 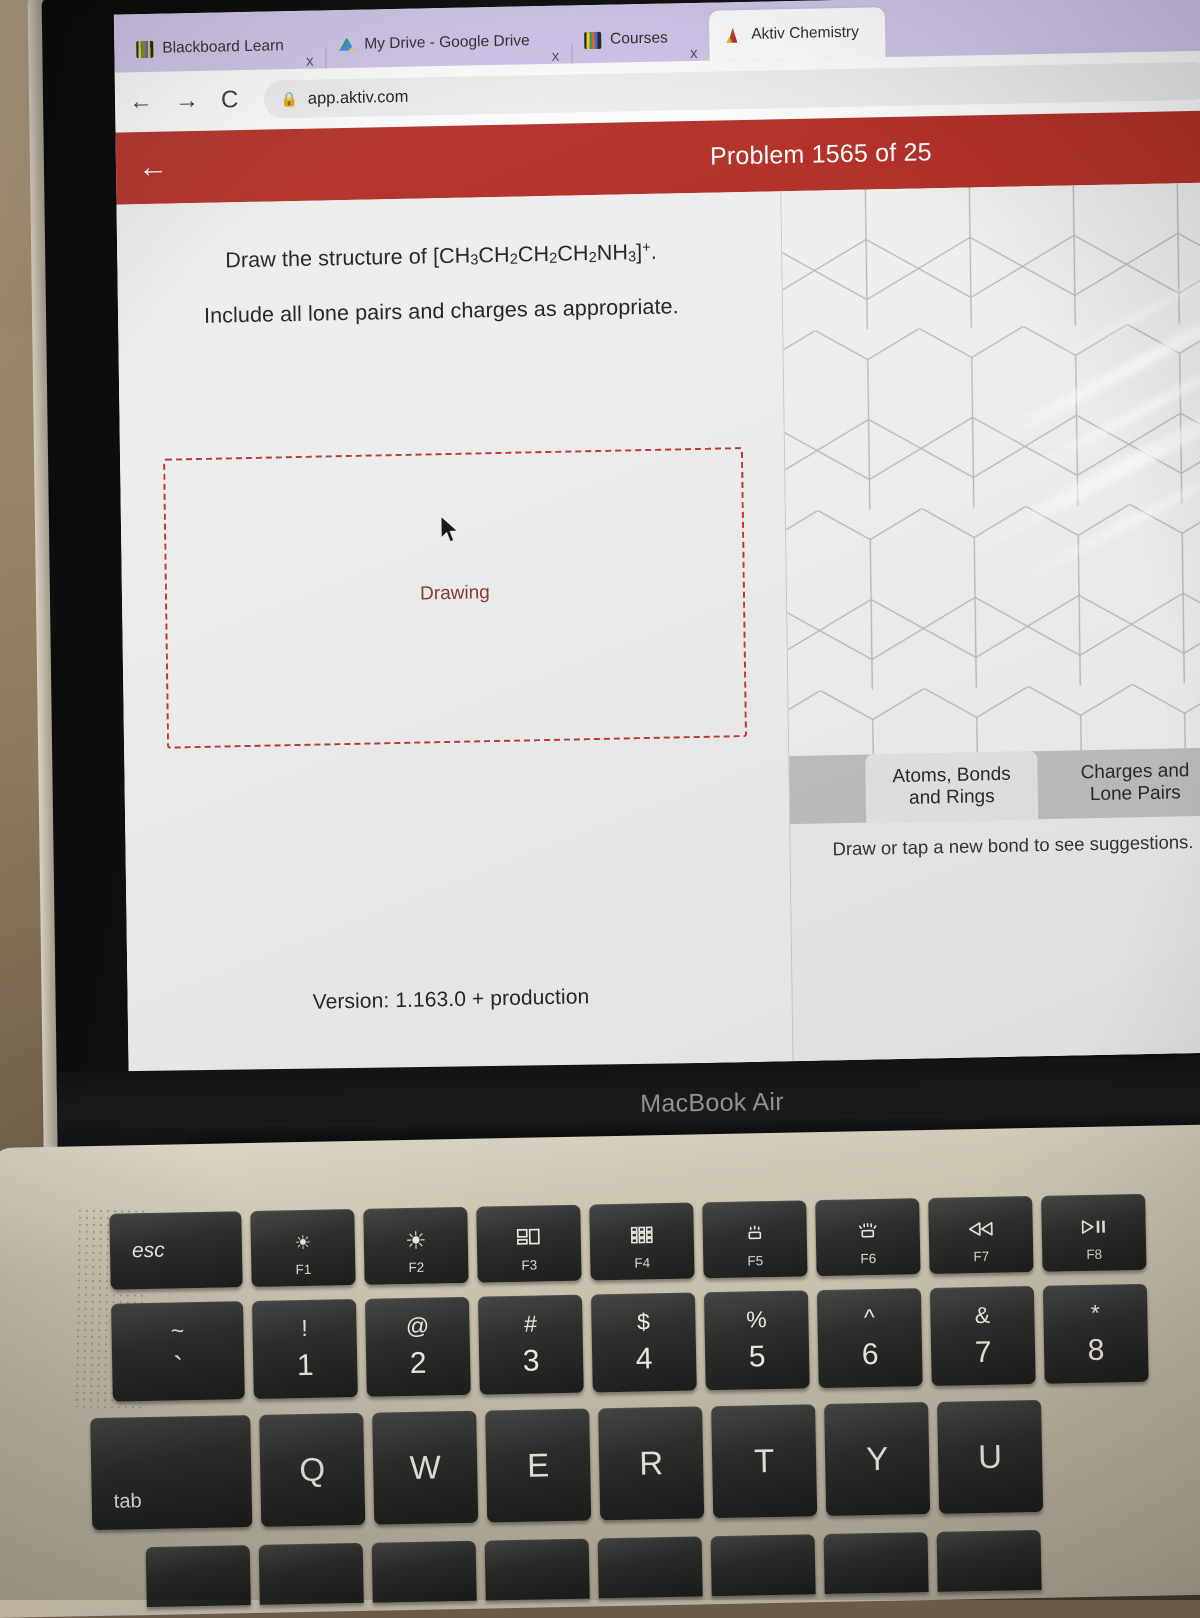 What do you see at coordinates (1095, 1350) in the screenshot?
I see `key-label: 8` at bounding box center [1095, 1350].